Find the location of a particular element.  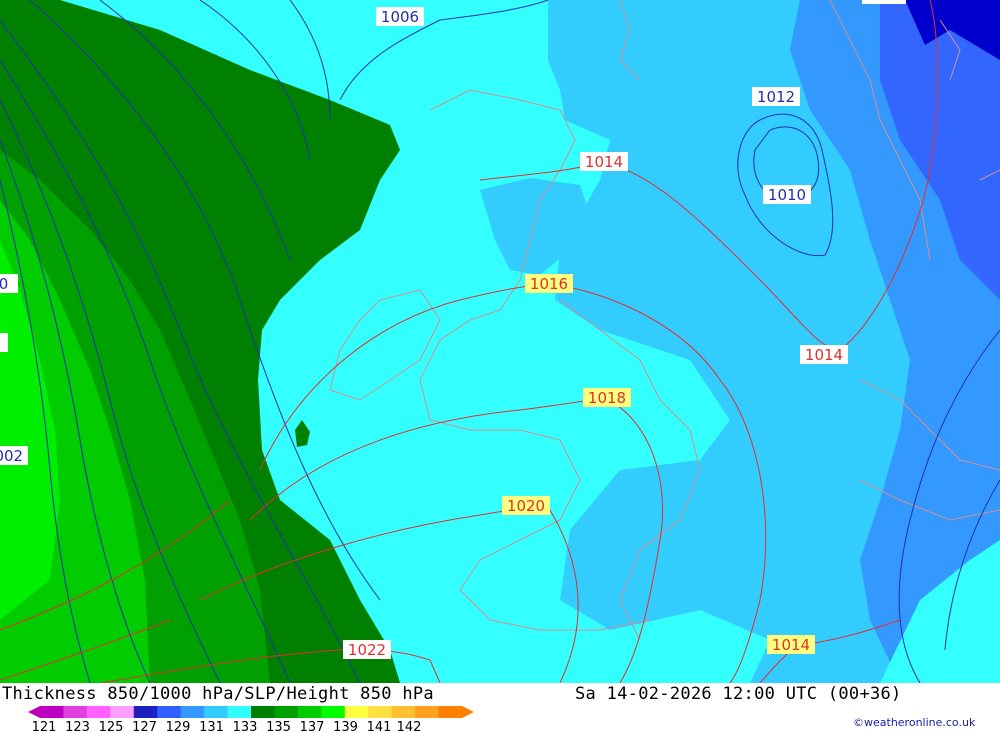

isobar-label-1012: 1012 is located at coordinates (776, 96).